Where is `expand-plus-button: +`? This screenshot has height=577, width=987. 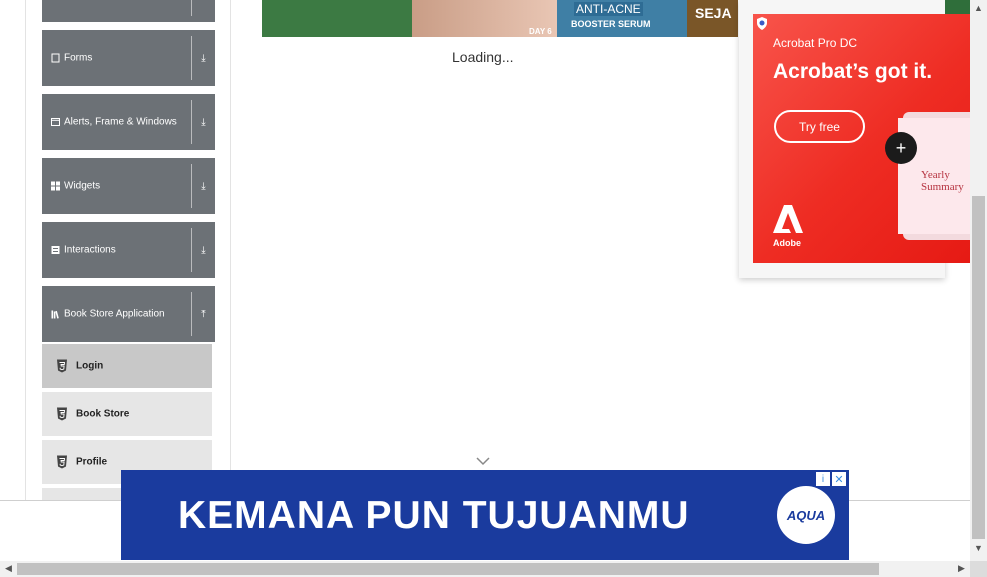 expand-plus-button: + is located at coordinates (901, 148).